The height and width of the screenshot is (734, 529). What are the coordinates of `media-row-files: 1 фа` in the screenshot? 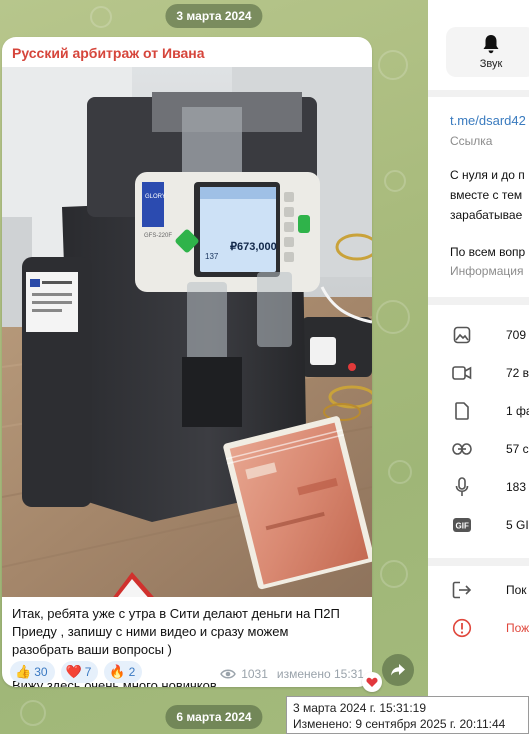 It's located at (478, 411).